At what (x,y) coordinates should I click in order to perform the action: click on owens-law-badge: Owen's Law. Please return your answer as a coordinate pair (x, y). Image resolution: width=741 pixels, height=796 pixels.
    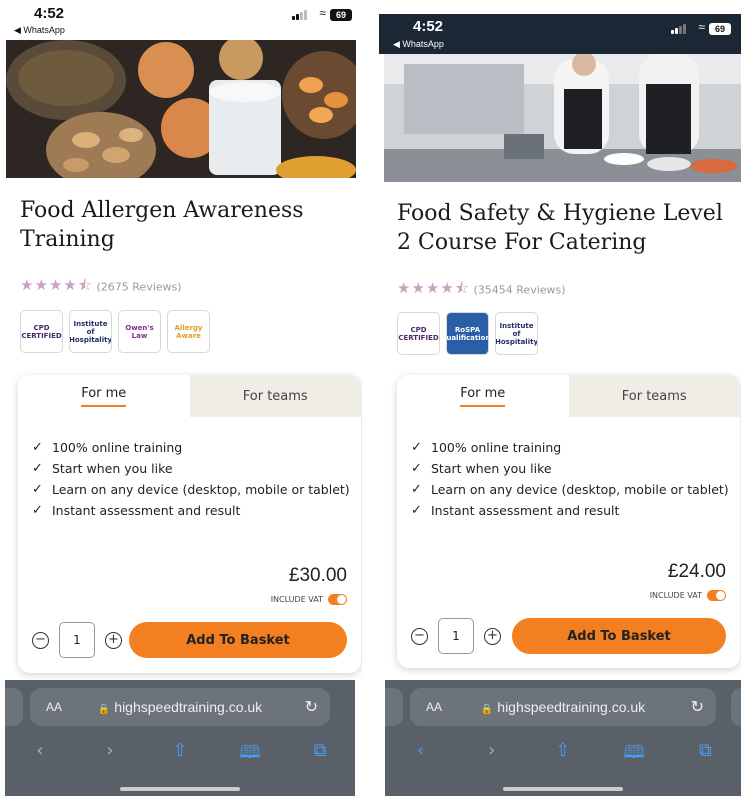
    Looking at the image, I should click on (139, 331).